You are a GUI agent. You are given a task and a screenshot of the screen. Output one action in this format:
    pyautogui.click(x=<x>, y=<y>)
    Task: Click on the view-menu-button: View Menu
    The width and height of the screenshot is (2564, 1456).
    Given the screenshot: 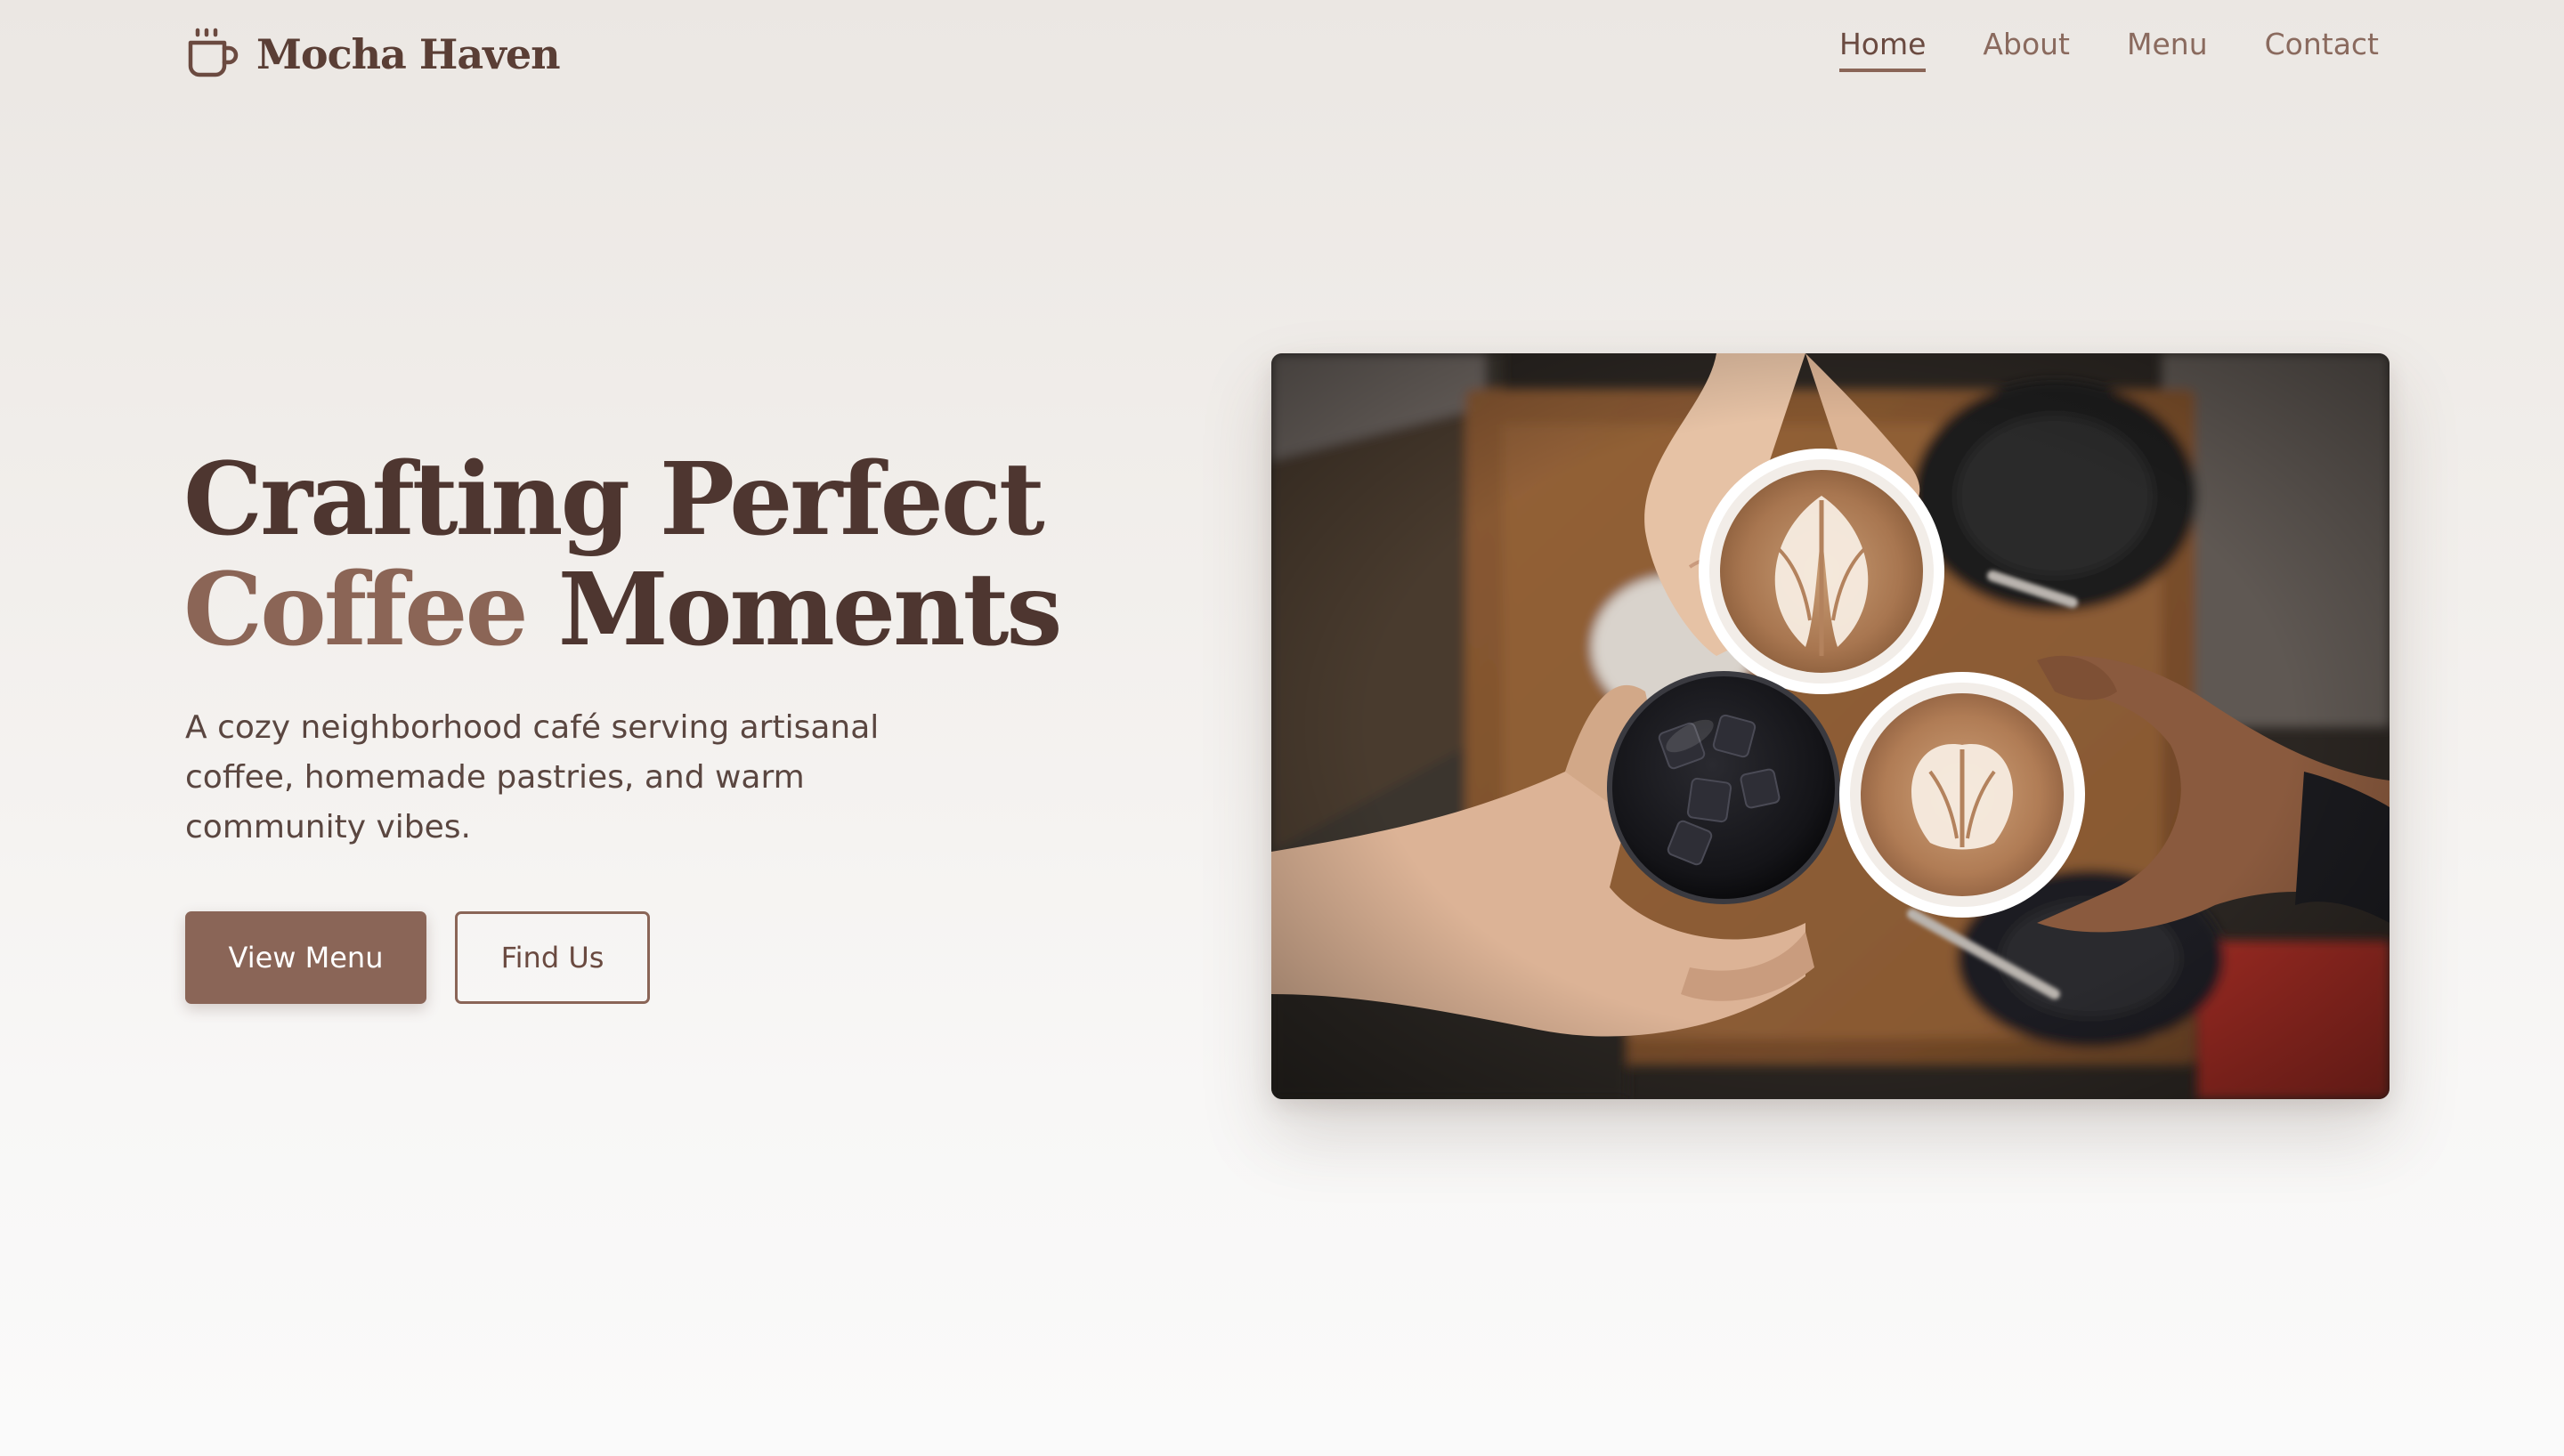 What is the action you would take?
    pyautogui.click(x=305, y=957)
    